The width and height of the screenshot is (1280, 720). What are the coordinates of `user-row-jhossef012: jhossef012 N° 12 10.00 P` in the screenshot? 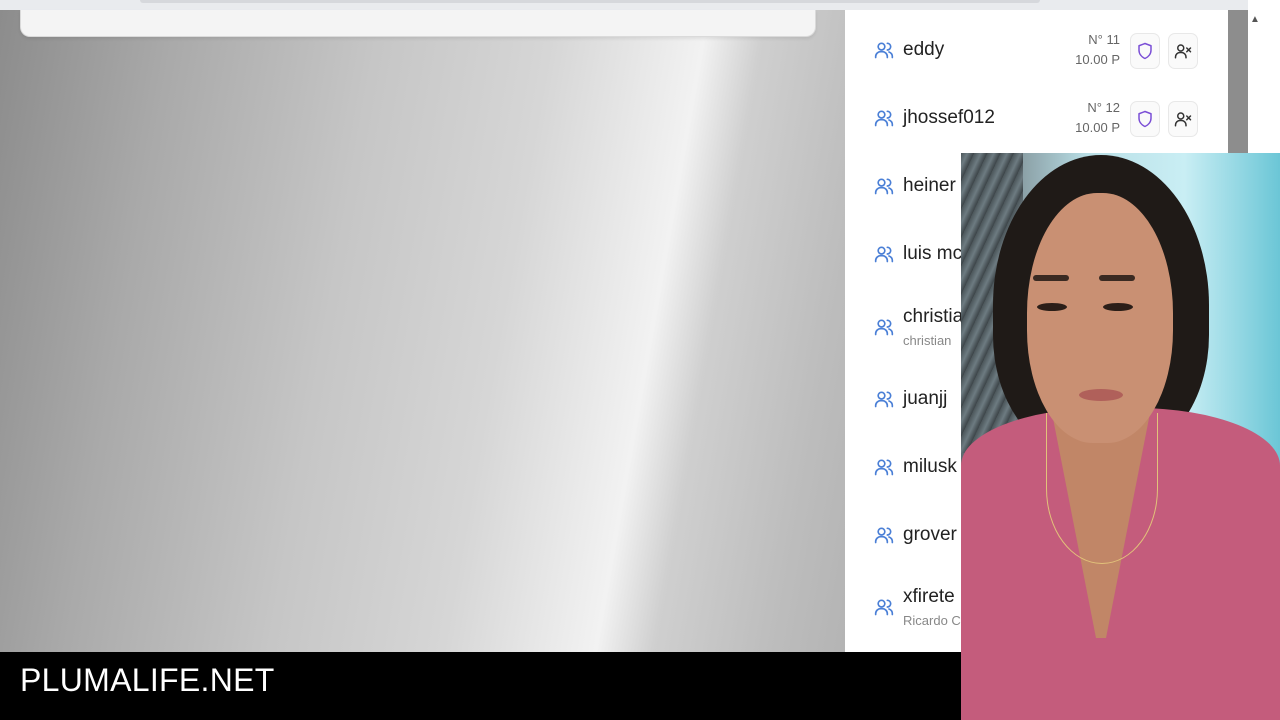 It's located at (1036, 118).